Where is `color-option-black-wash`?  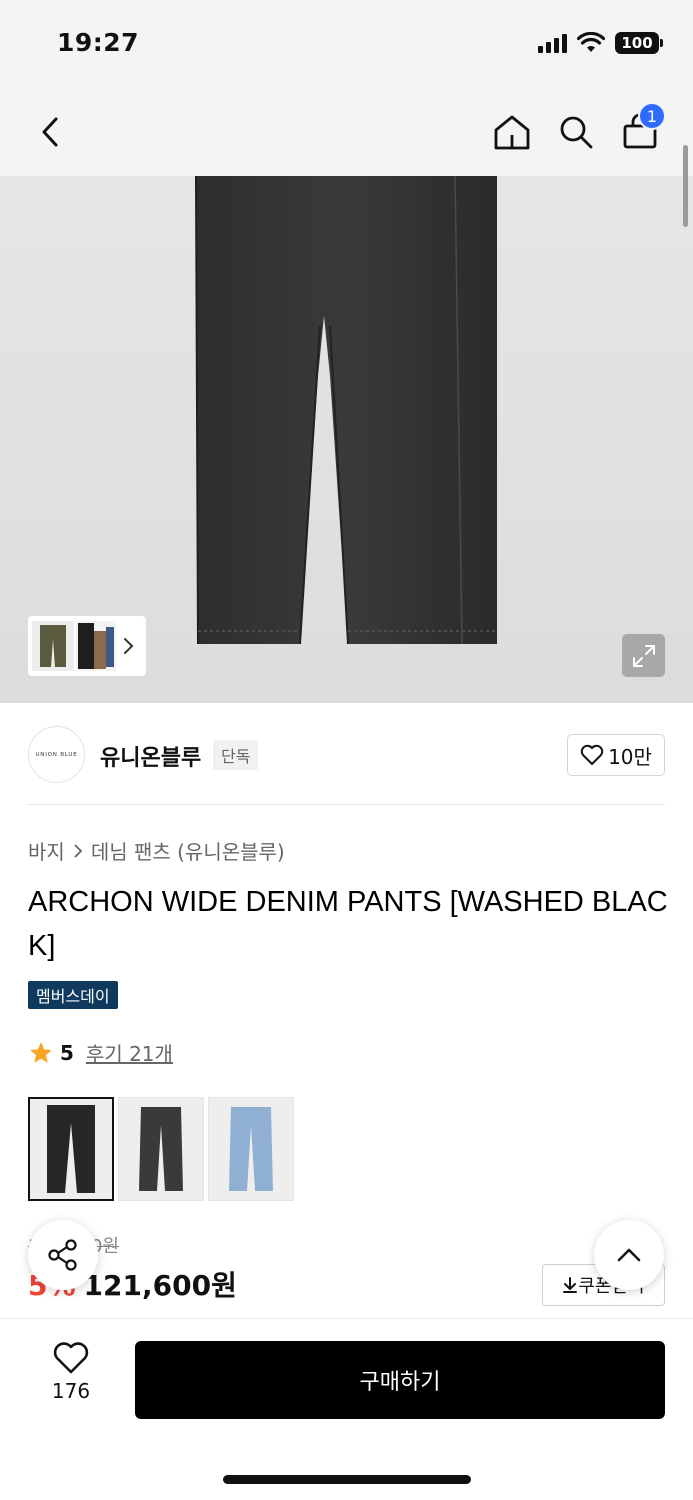 color-option-black-wash is located at coordinates (161, 1149).